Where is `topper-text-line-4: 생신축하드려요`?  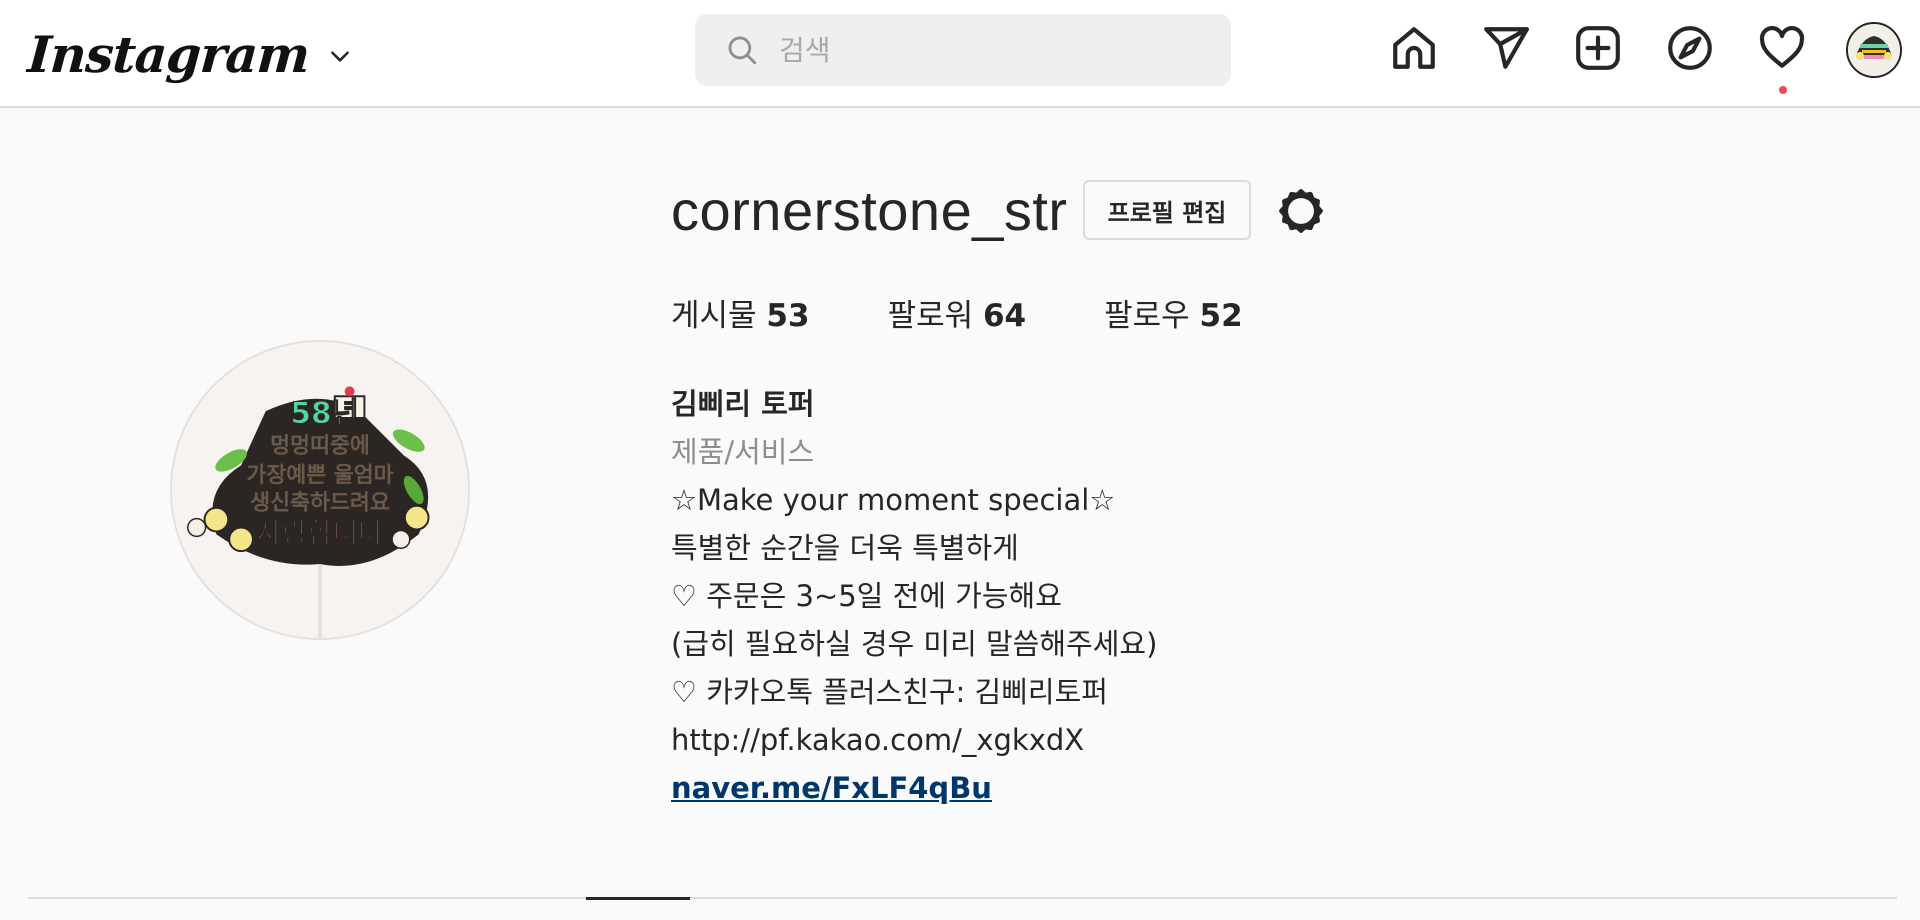
topper-text-line-4: 생신축하드려요 is located at coordinates (320, 503).